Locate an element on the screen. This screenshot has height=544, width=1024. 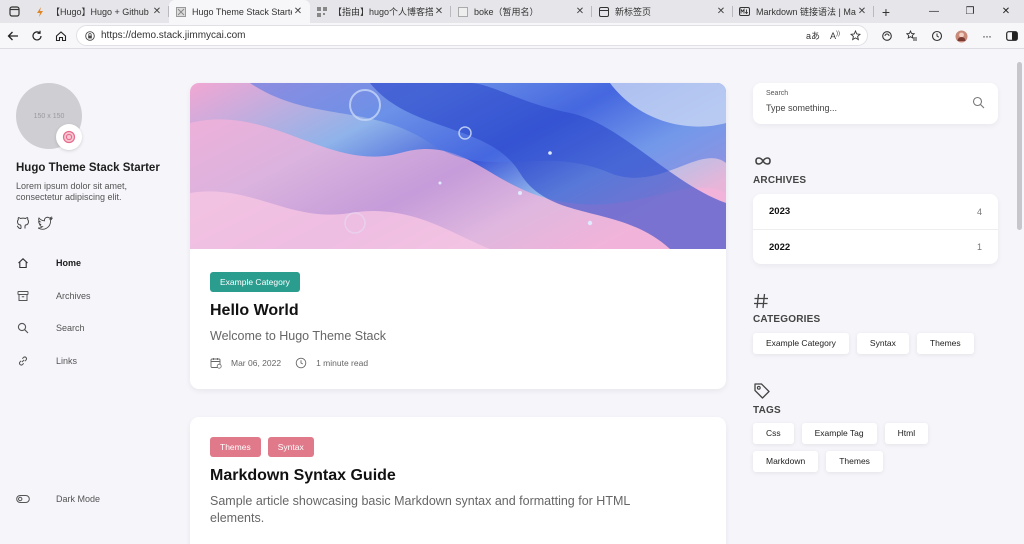
tag-chip: Example Tag is located at coordinates (839, 433).